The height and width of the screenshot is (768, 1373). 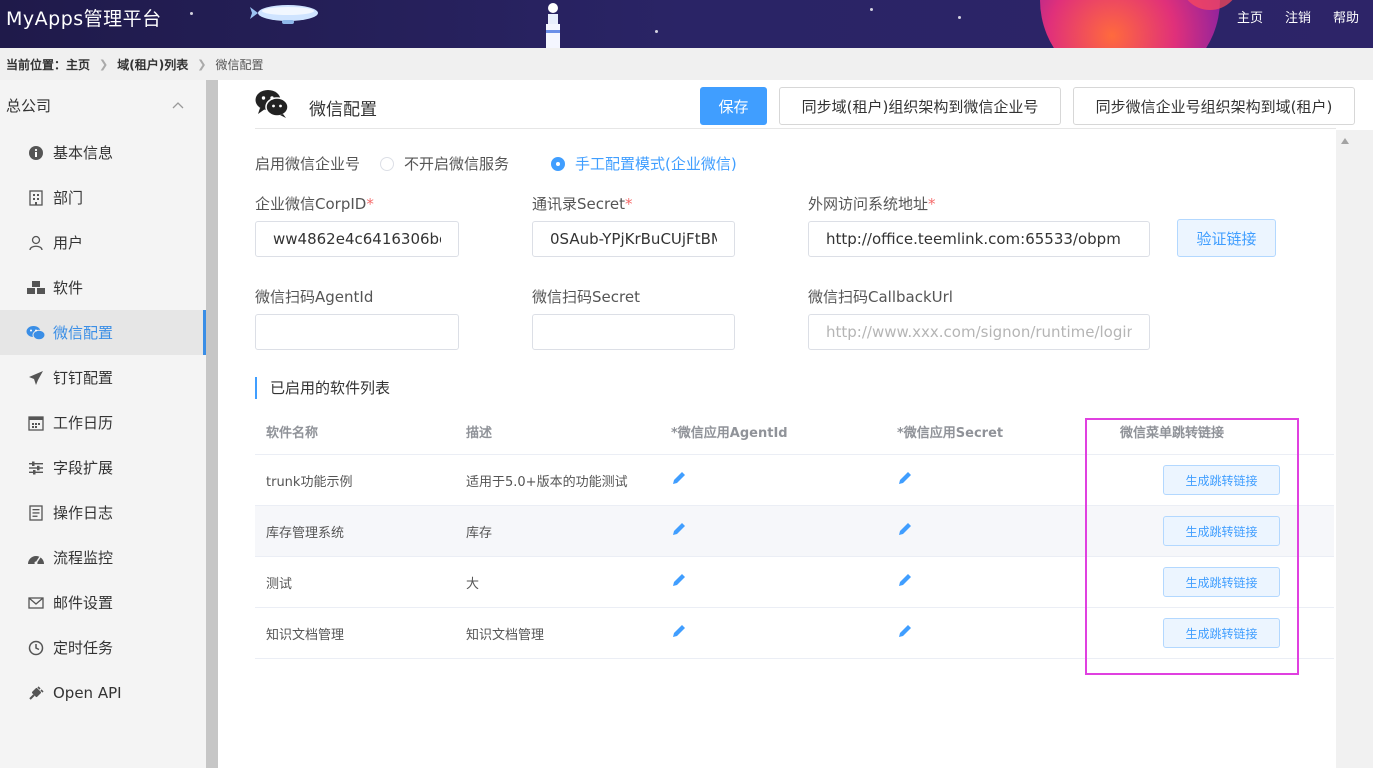 I want to click on sidebar-item-scheduled-tasks: 定时任务, so click(x=103, y=647).